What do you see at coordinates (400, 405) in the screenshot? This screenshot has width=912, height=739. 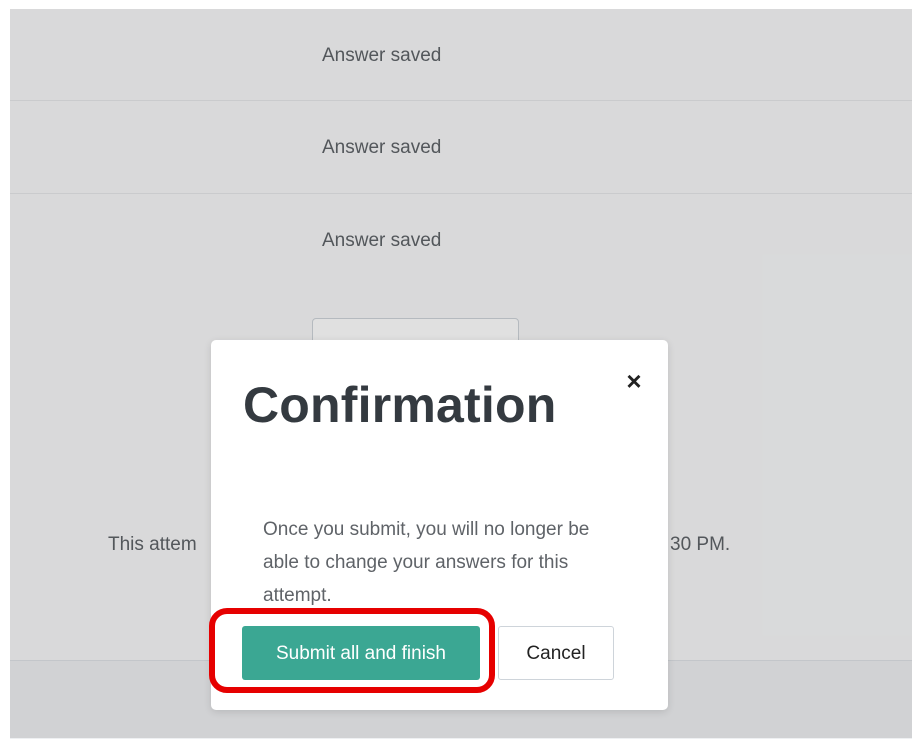 I see `dialog-title: Confirmation` at bounding box center [400, 405].